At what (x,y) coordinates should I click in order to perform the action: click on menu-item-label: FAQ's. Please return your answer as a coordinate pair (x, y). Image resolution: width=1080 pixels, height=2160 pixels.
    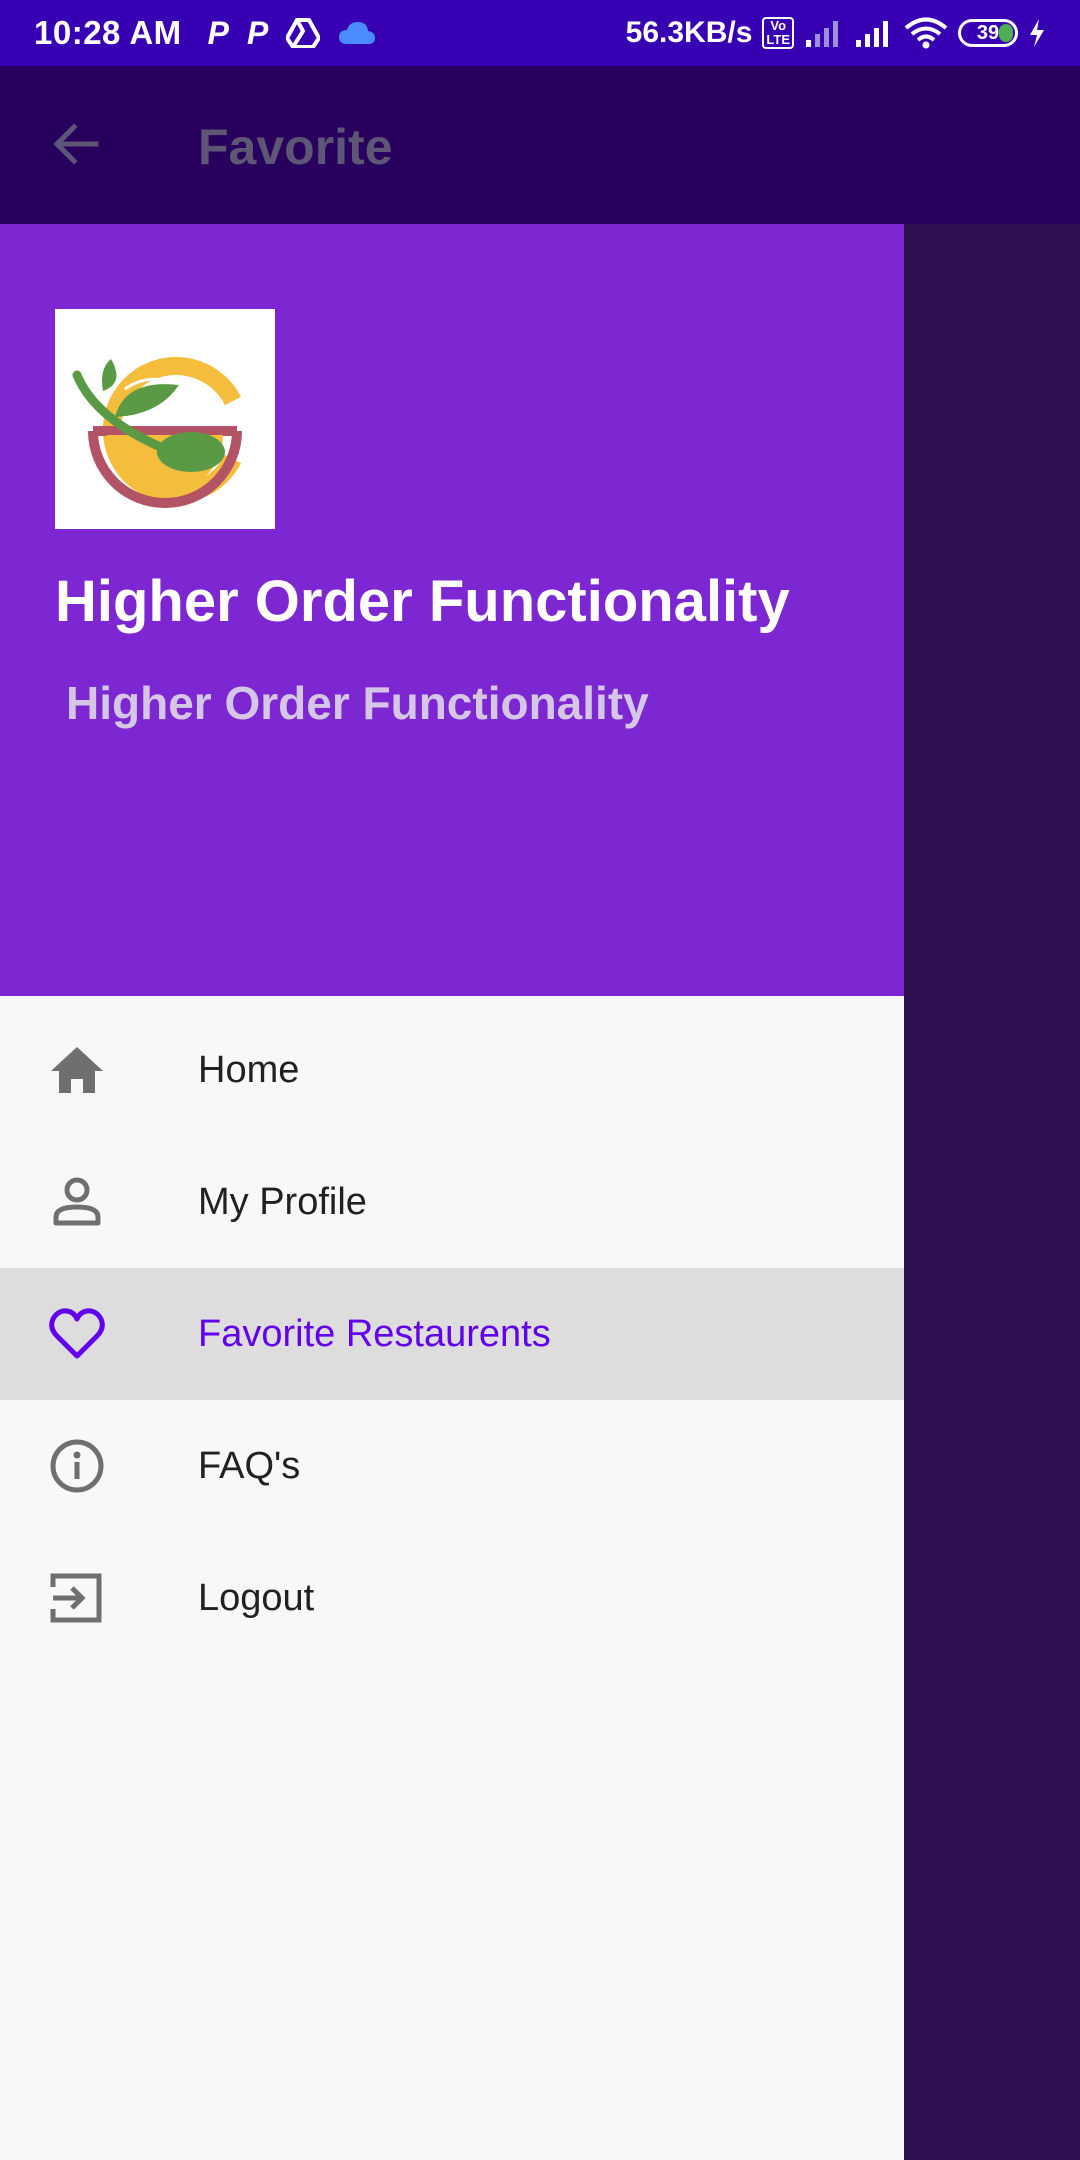
    Looking at the image, I should click on (249, 1465).